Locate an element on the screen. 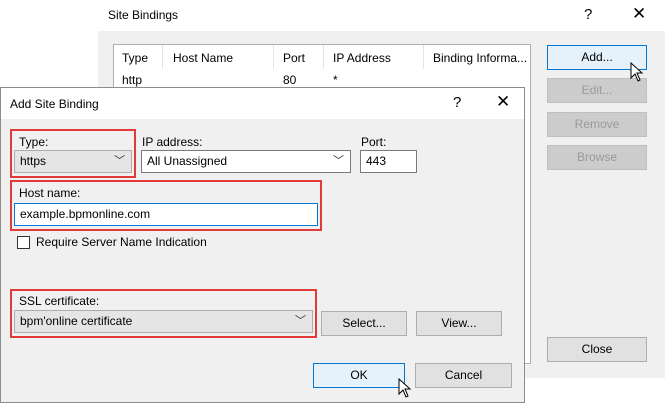  ip-address-label: IP address: is located at coordinates (172, 142).